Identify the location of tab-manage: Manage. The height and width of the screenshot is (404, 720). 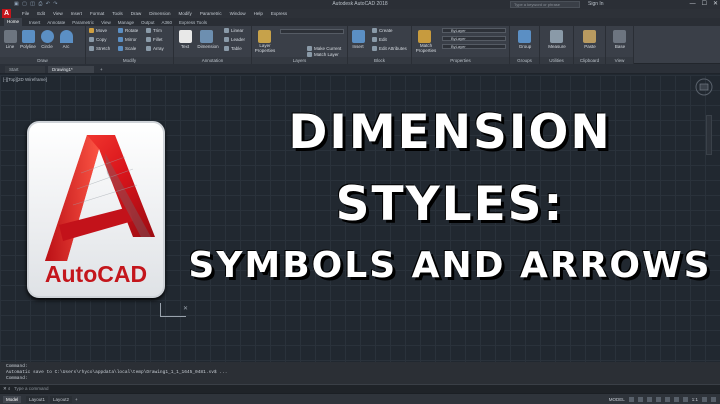
(126, 22).